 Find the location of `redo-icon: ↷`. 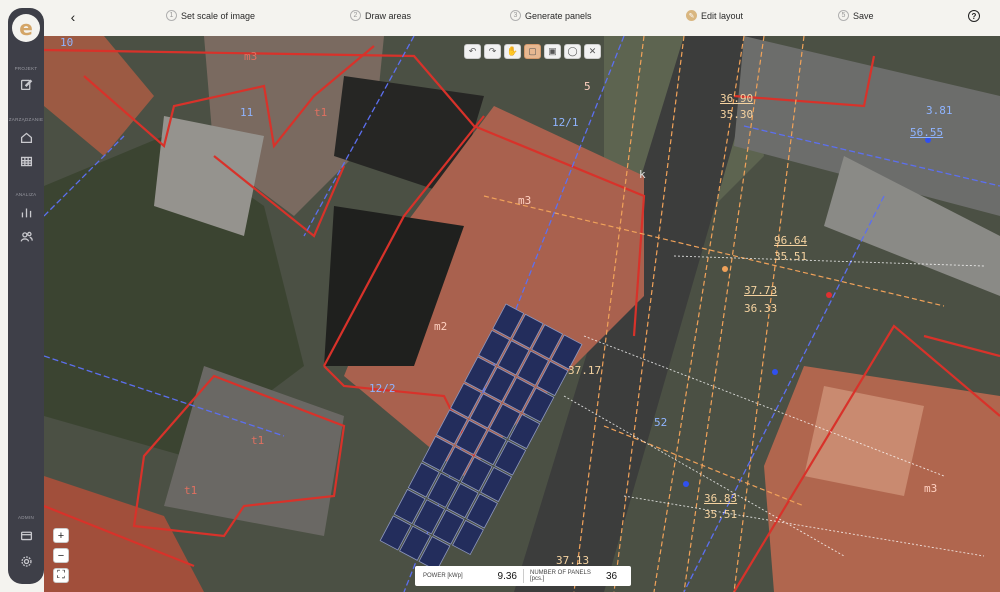

redo-icon: ↷ is located at coordinates (492, 51).